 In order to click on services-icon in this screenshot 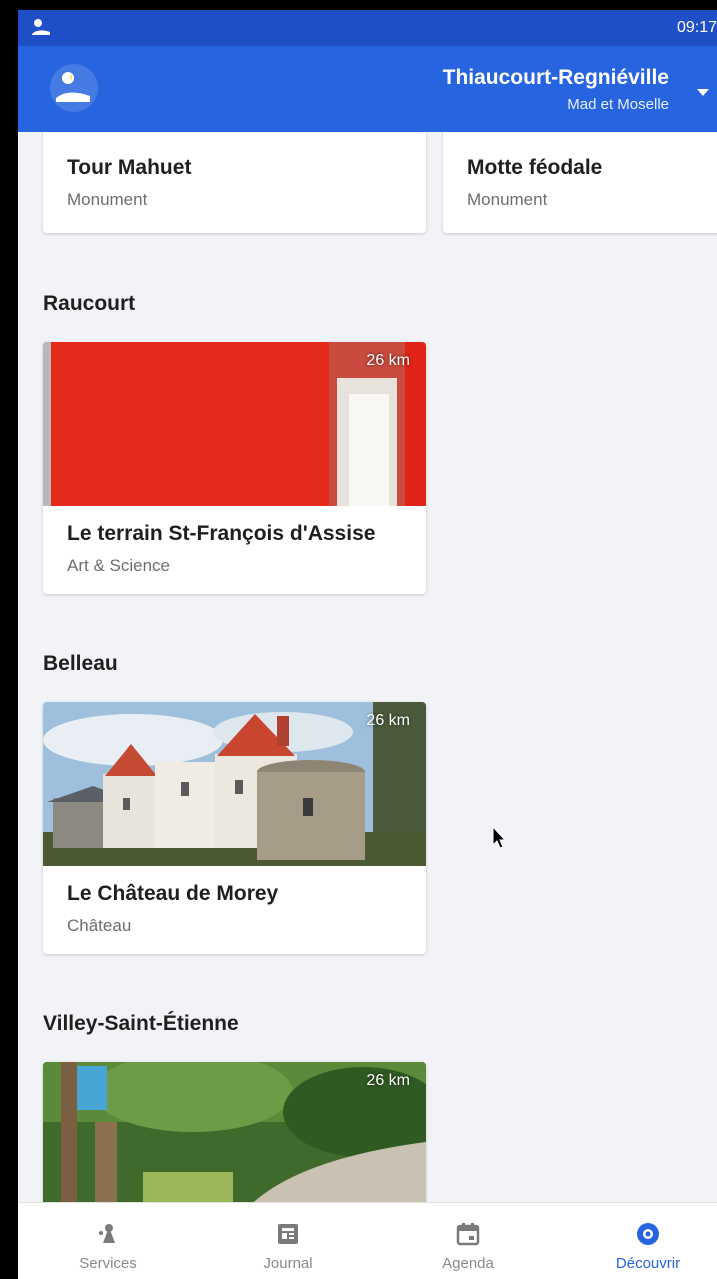, I will do `click(107, 1233)`.